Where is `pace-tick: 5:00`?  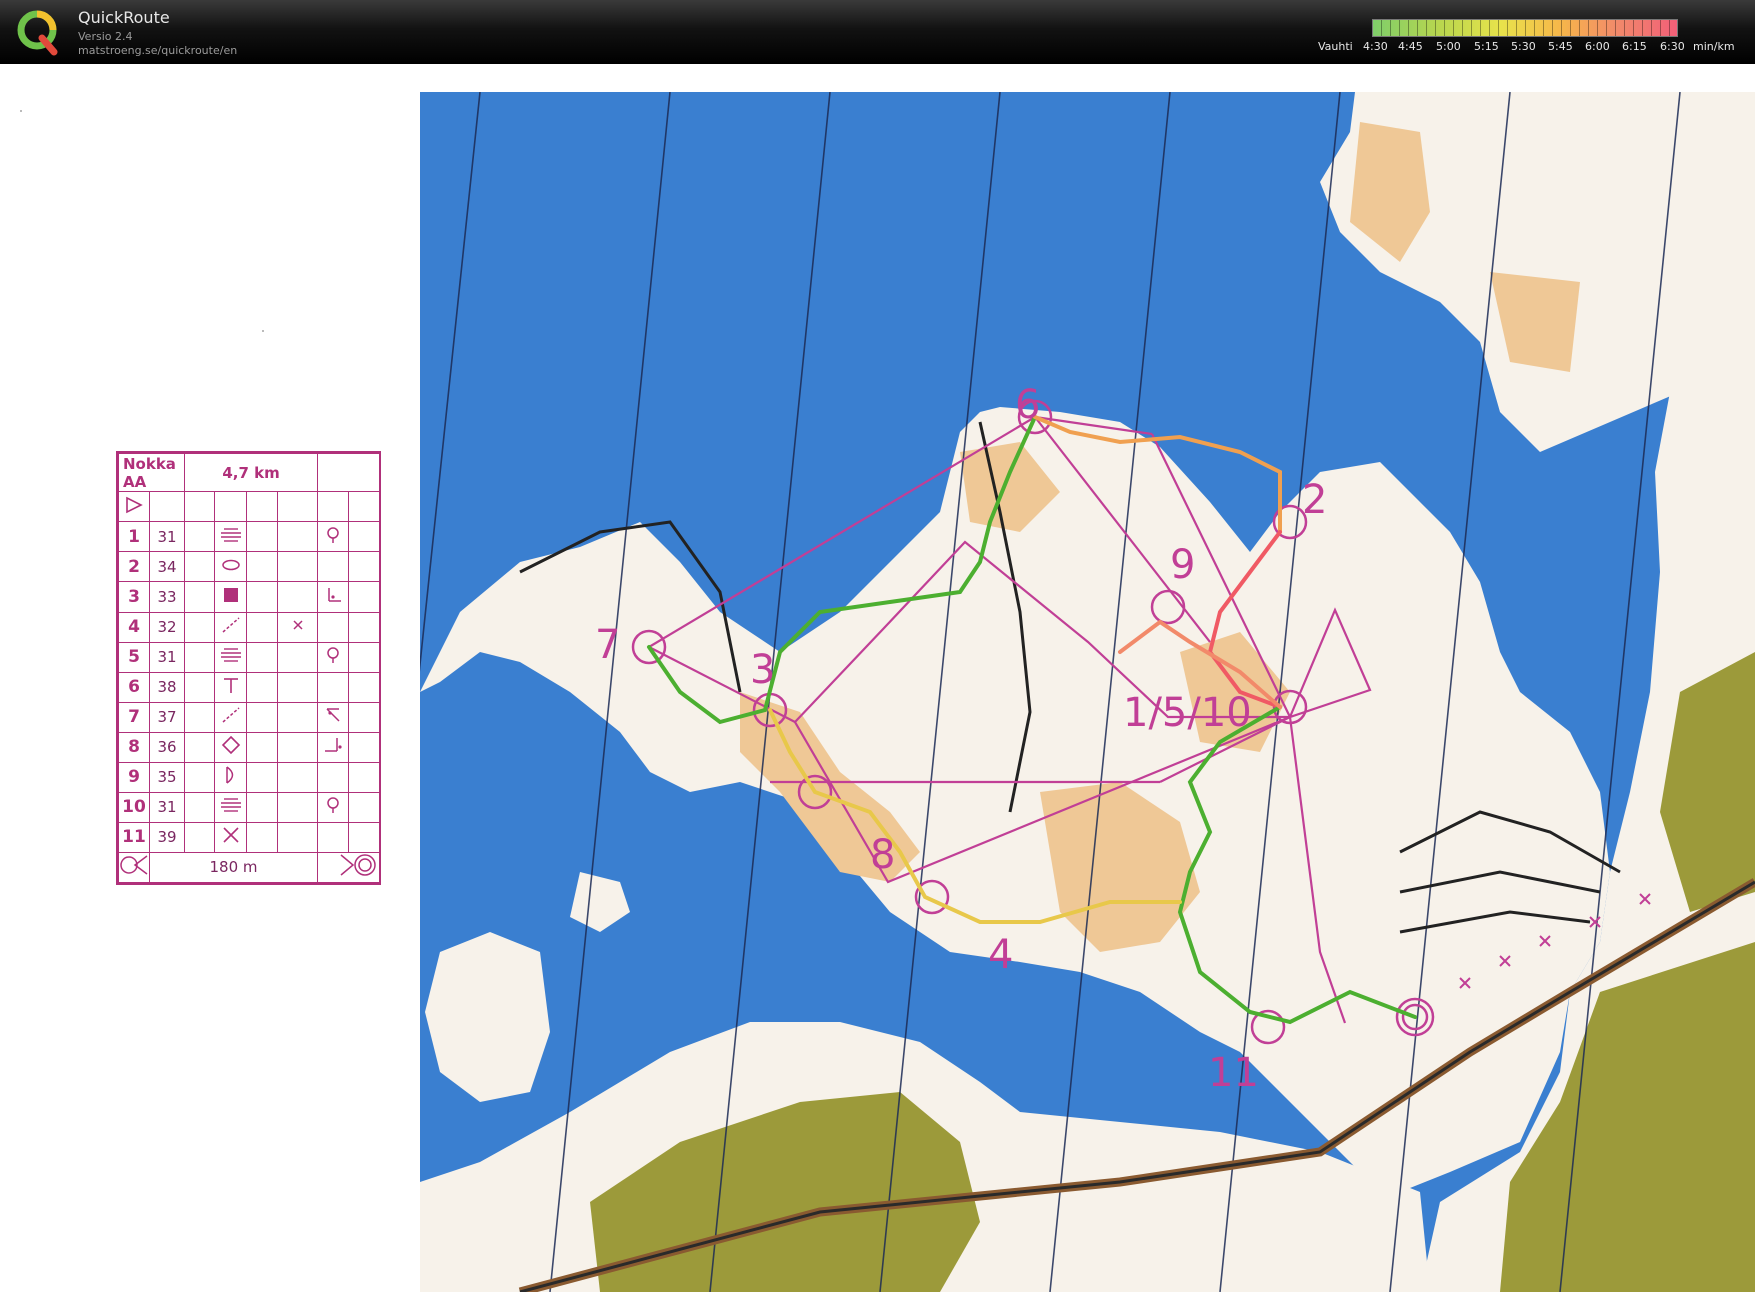
pace-tick: 5:00 is located at coordinates (1448, 46).